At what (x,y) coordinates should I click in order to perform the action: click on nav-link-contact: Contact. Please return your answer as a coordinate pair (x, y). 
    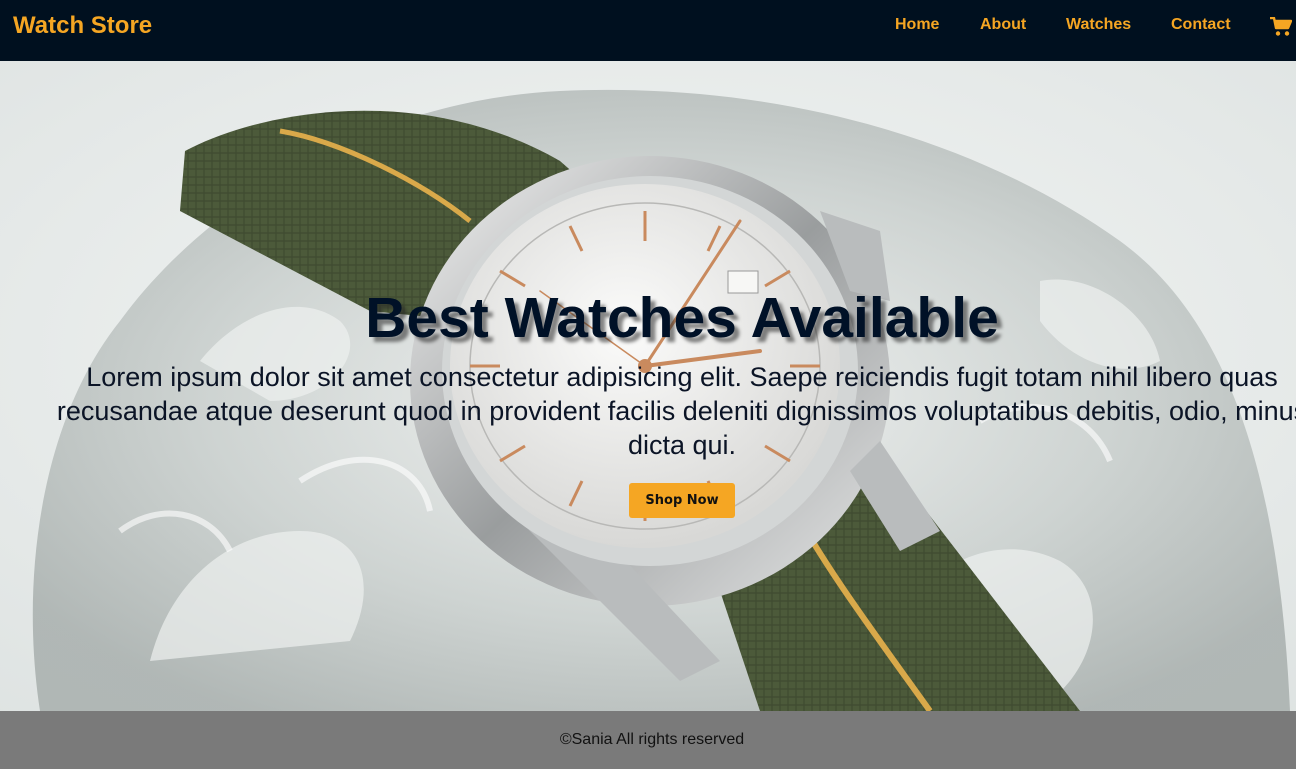
    Looking at the image, I should click on (1201, 25).